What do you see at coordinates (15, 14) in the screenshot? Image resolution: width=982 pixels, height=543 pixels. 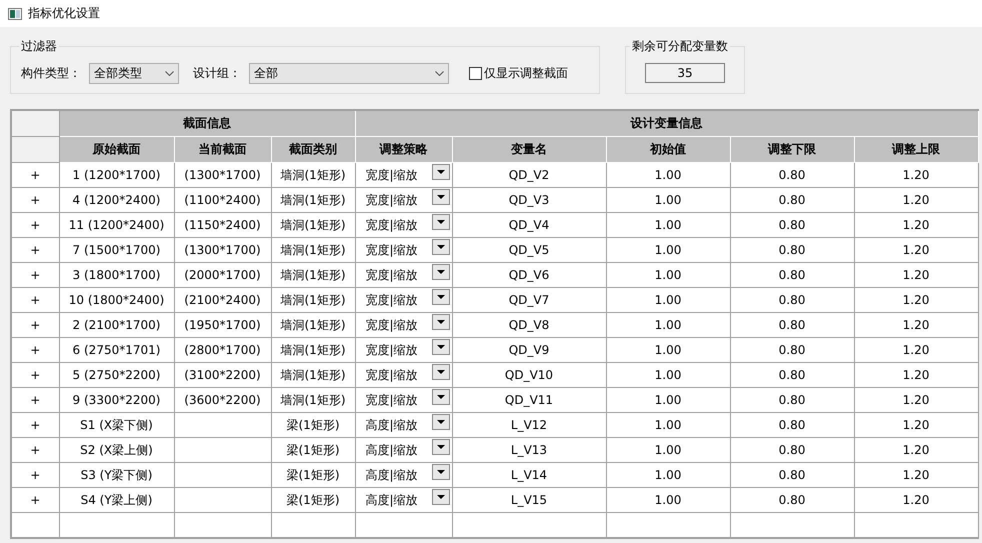 I see `window-icon` at bounding box center [15, 14].